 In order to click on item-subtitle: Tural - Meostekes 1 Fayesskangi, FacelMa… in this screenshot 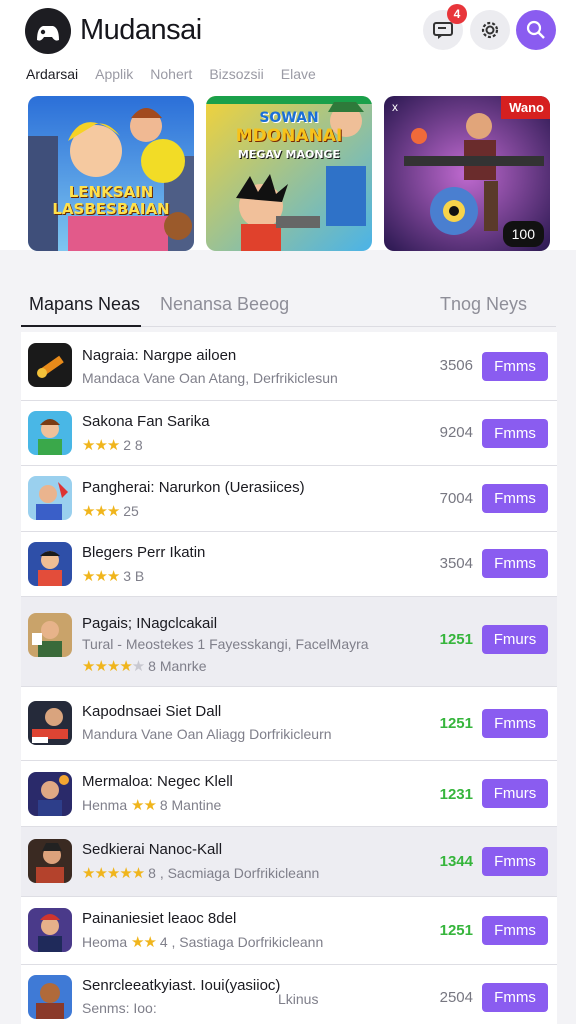, I will do `click(225, 644)`.